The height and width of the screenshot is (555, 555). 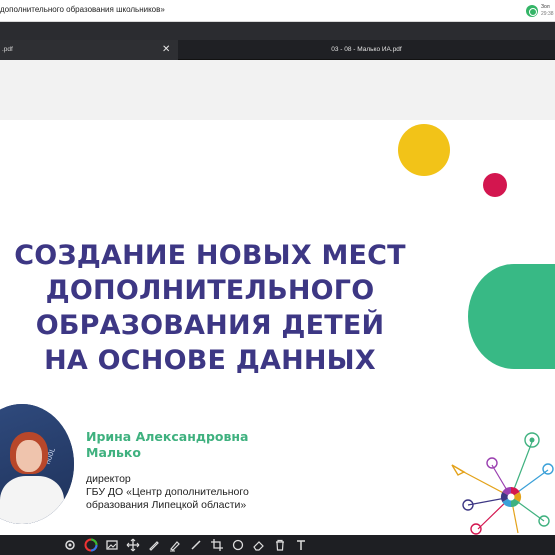 What do you see at coordinates (502, 483) in the screenshot?
I see `activity-network-illustration` at bounding box center [502, 483].